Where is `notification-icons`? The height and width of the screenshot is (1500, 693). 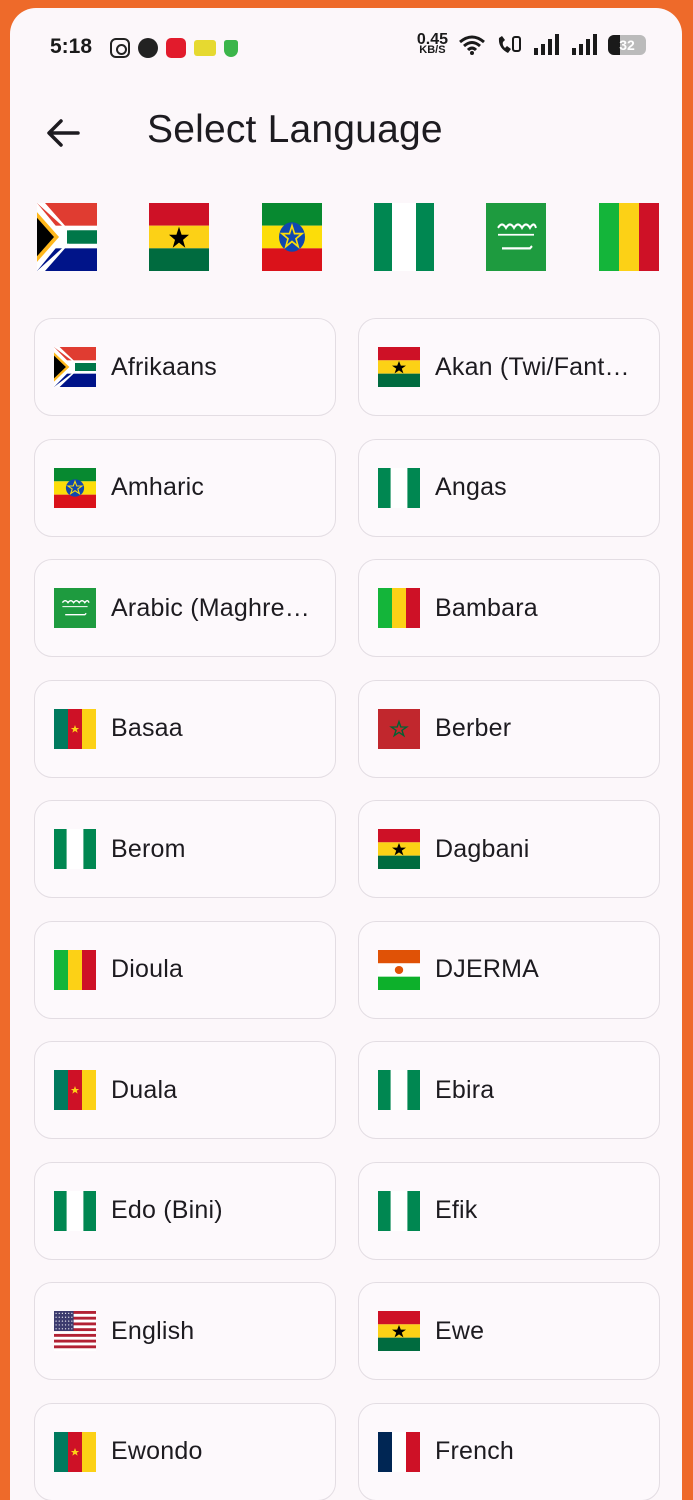 notification-icons is located at coordinates (174, 48).